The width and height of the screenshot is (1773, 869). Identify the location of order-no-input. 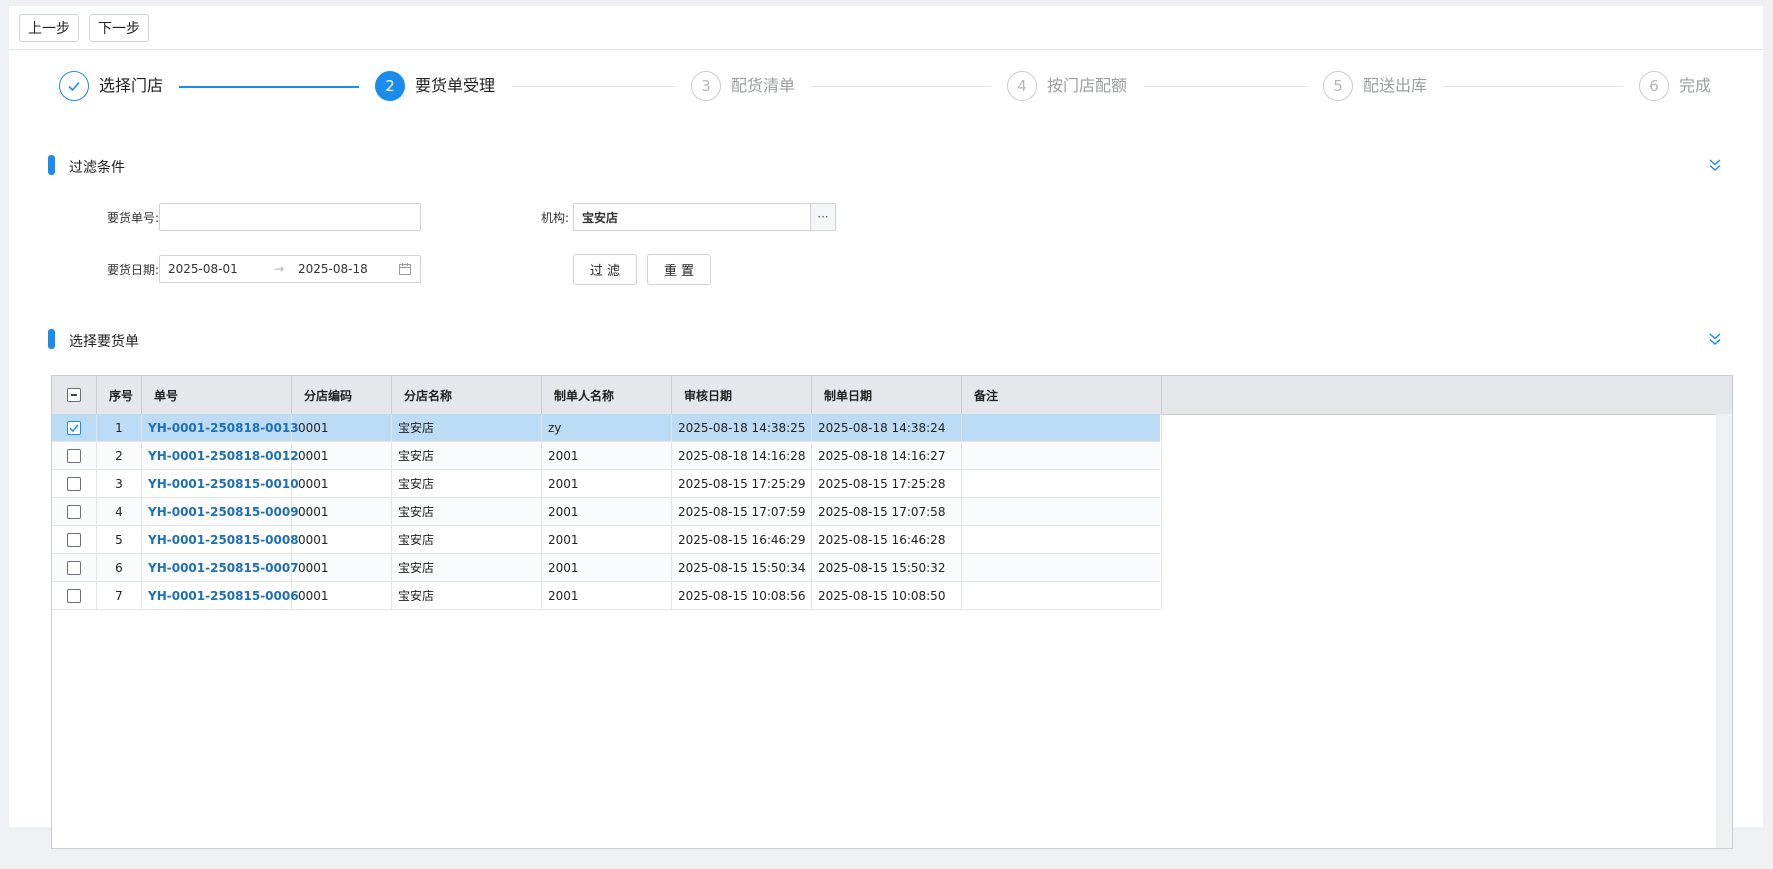
(290, 217).